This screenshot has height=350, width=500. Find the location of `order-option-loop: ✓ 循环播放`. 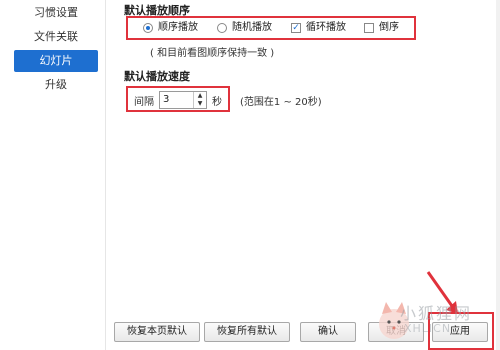

order-option-loop: ✓ 循环播放 is located at coordinates (318, 28).